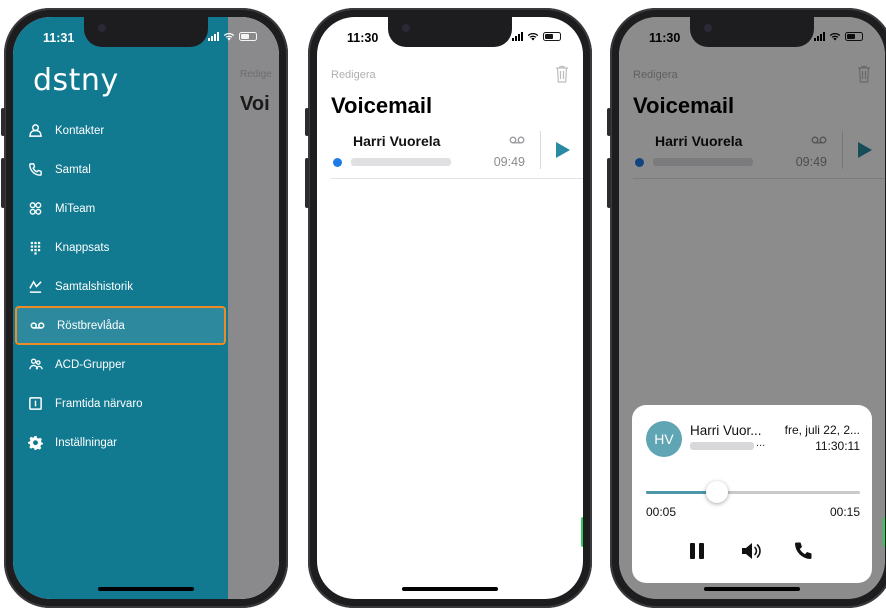 The image size is (886, 608). What do you see at coordinates (75, 208) in the screenshot?
I see `menu-label: MiTeam` at bounding box center [75, 208].